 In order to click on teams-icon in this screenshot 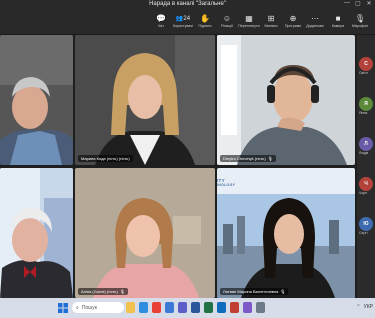, I will do `click(182, 307)`.